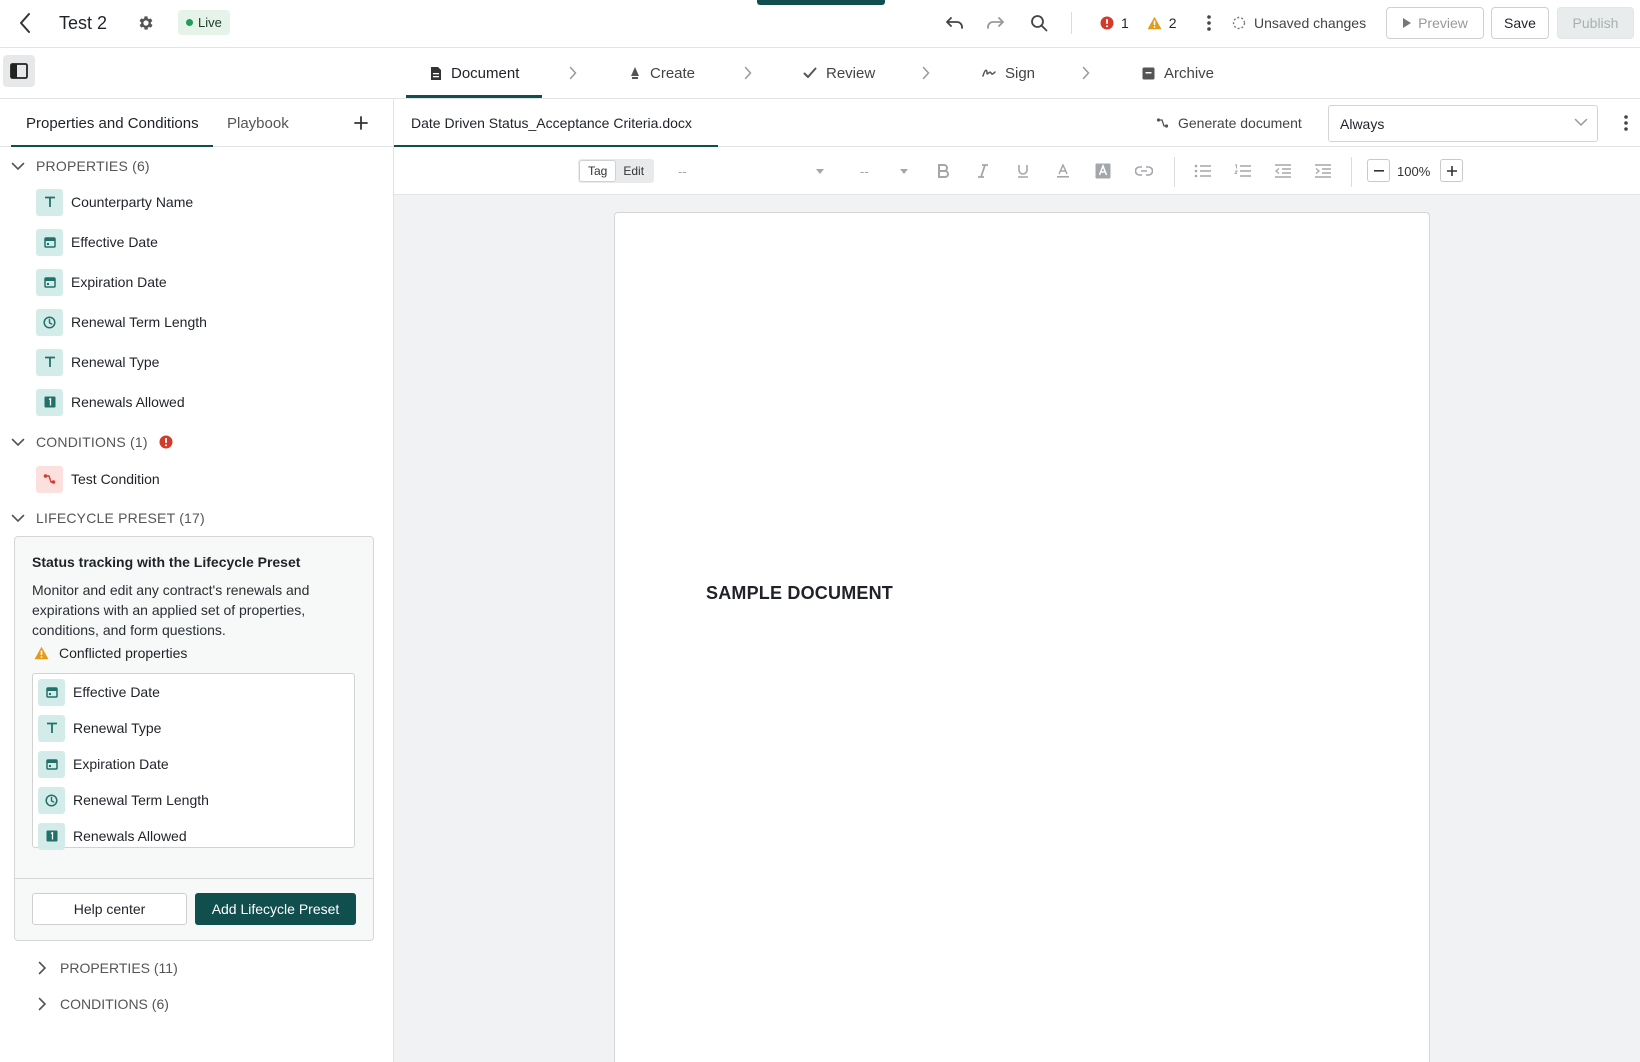  I want to click on gear-icon, so click(146, 23).